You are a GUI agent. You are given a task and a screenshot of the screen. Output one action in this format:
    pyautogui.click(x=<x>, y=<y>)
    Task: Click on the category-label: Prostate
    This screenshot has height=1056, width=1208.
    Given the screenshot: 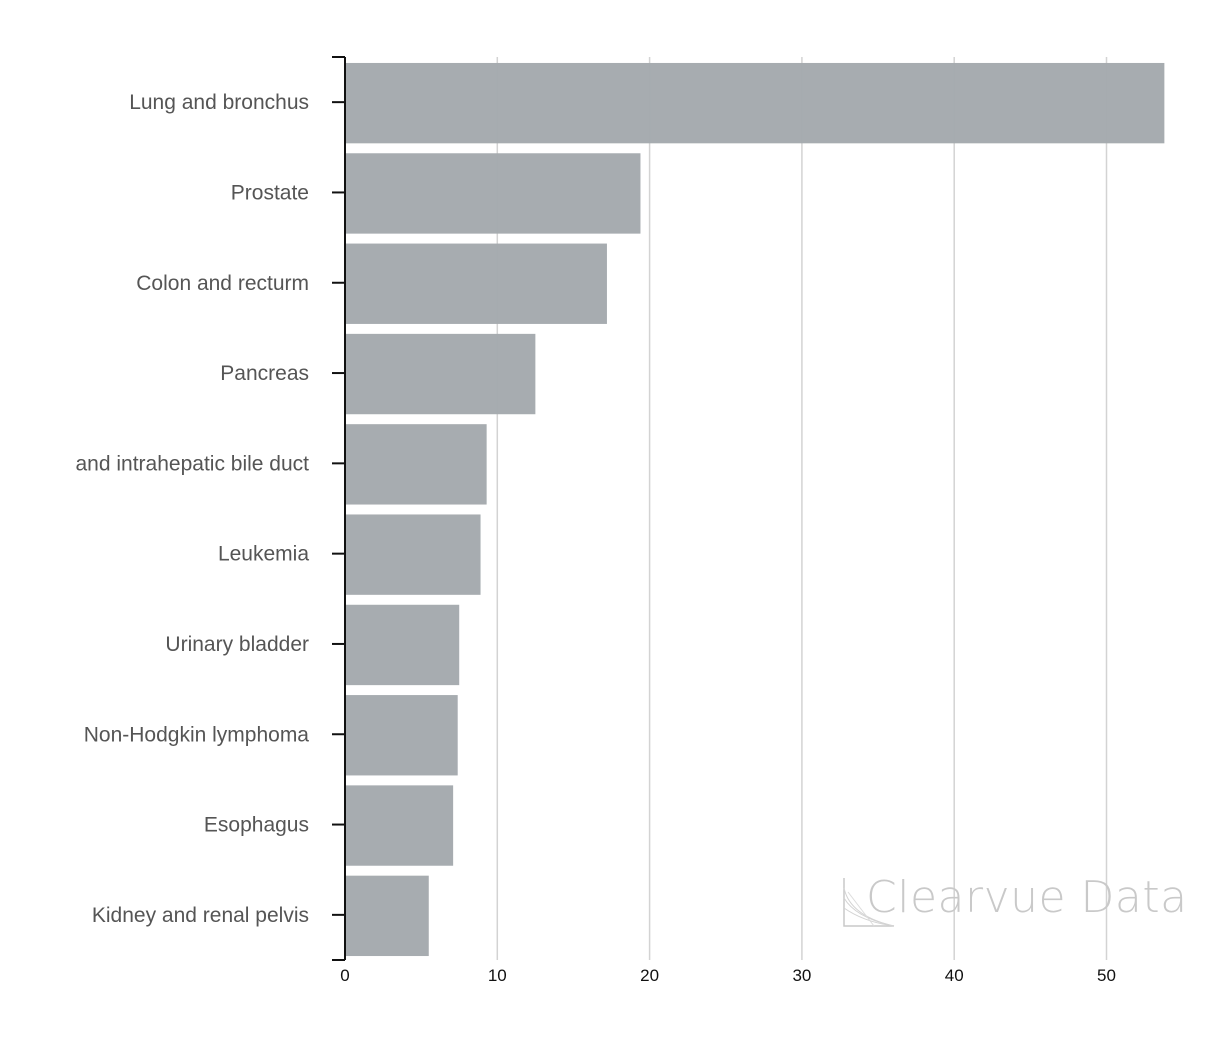 What is the action you would take?
    pyautogui.click(x=270, y=192)
    